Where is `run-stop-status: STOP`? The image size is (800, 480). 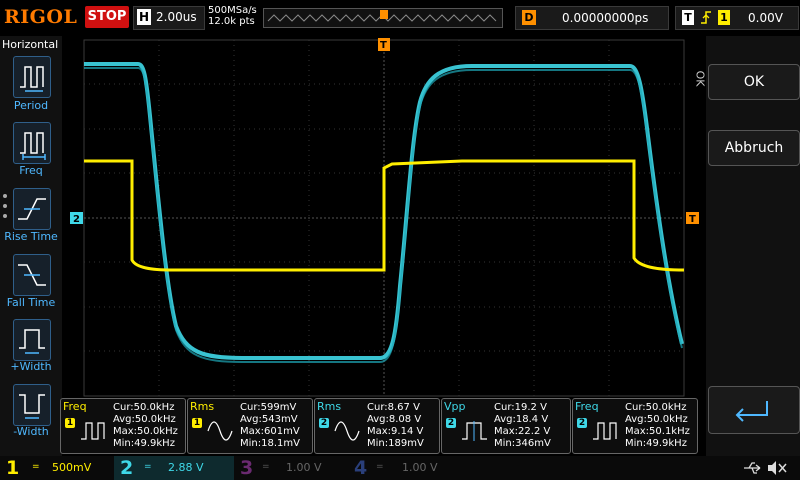 run-stop-status: STOP is located at coordinates (107, 17).